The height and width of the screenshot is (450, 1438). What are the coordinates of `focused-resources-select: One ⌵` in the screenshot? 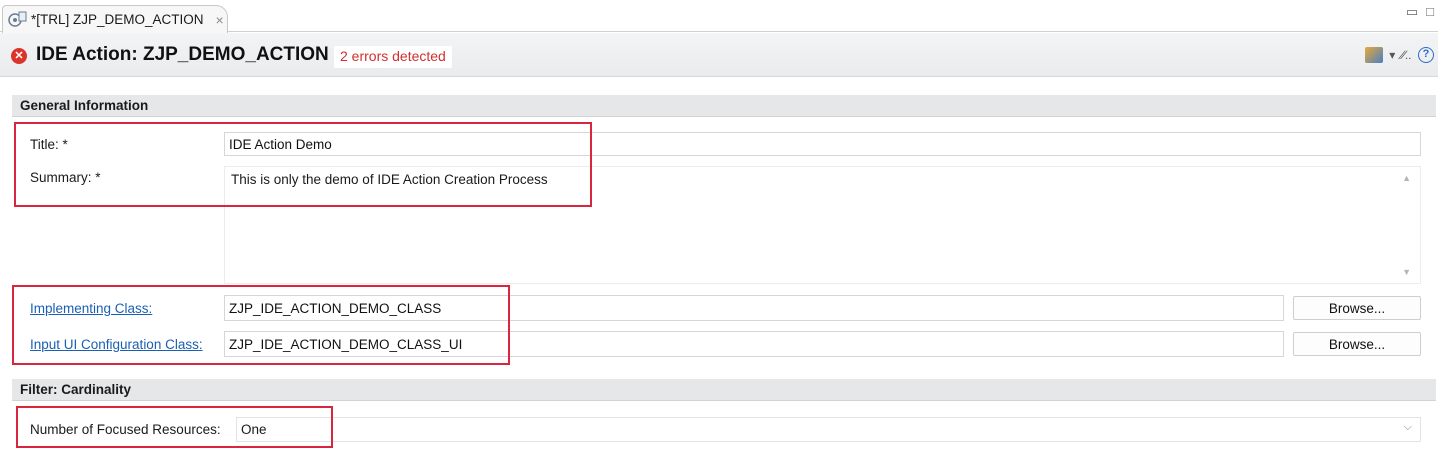 It's located at (828, 429).